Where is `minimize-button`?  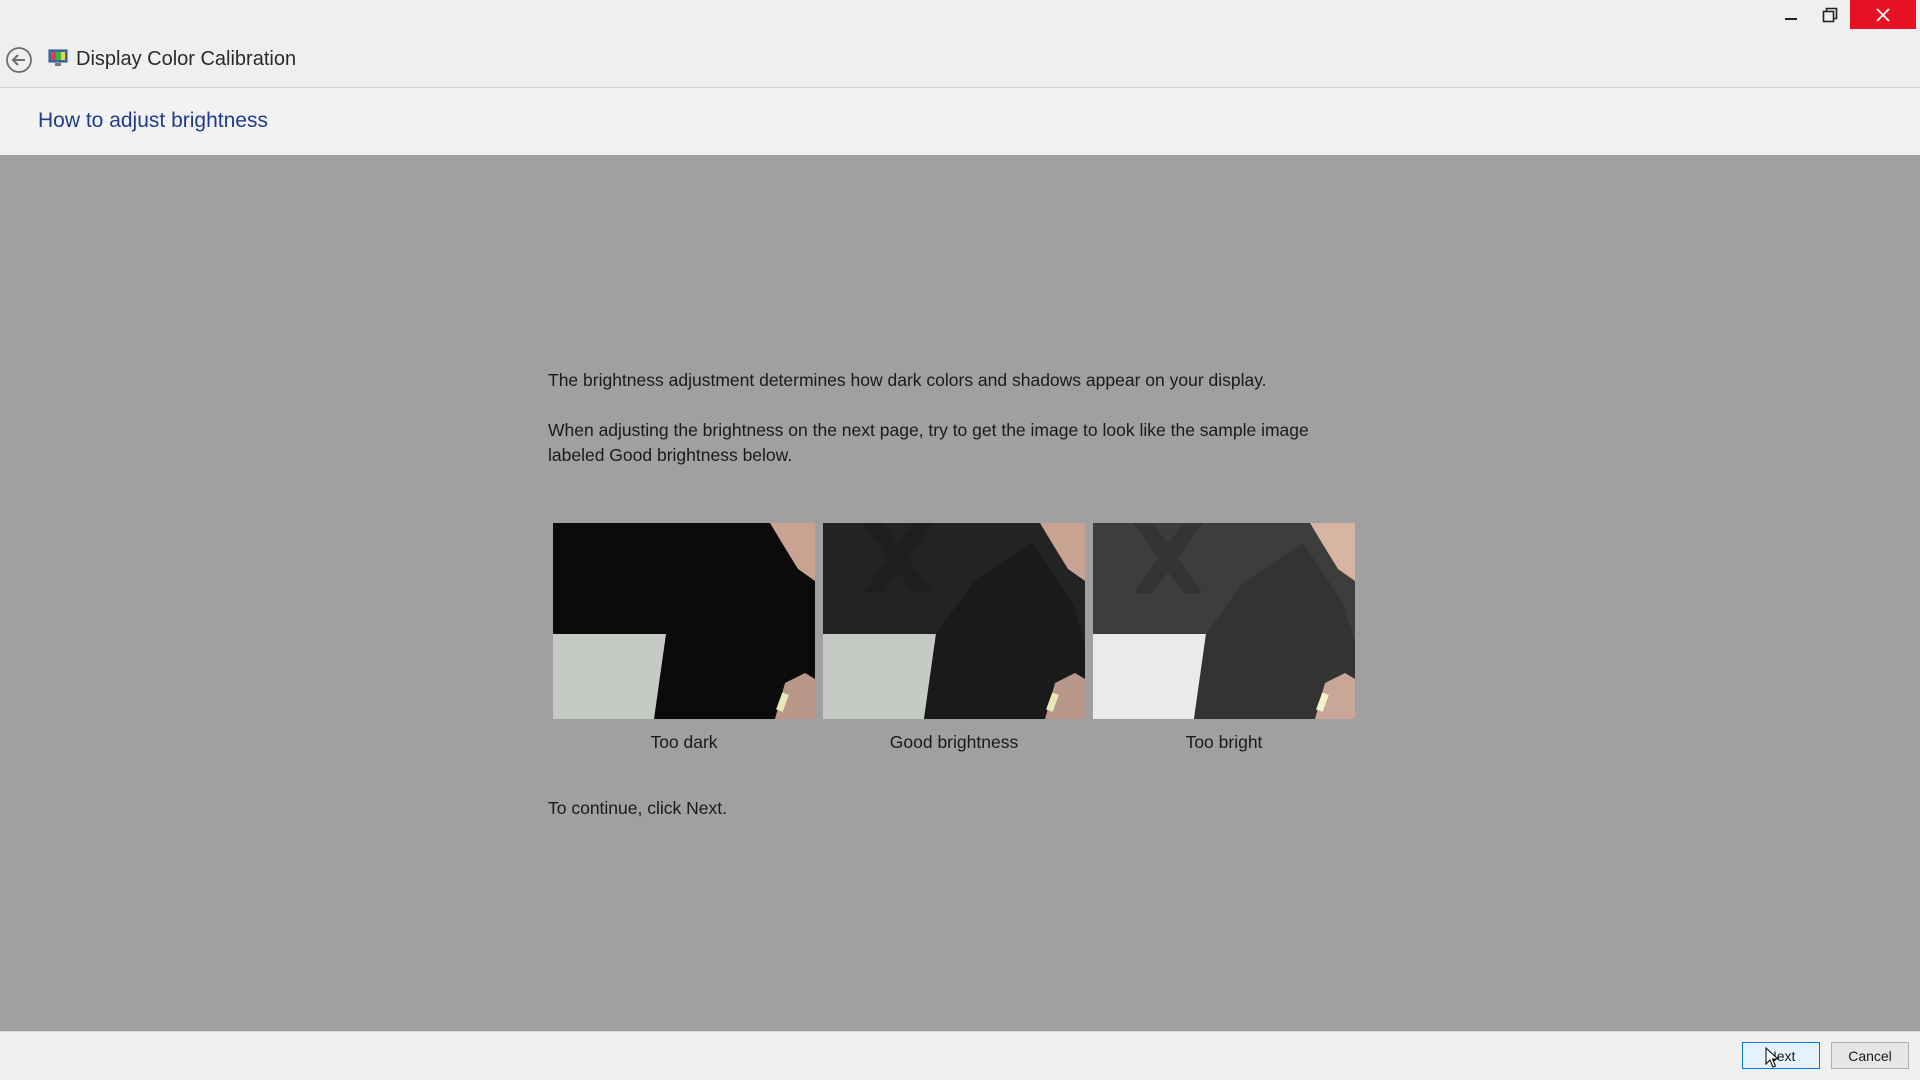
minimize-button is located at coordinates (1791, 14).